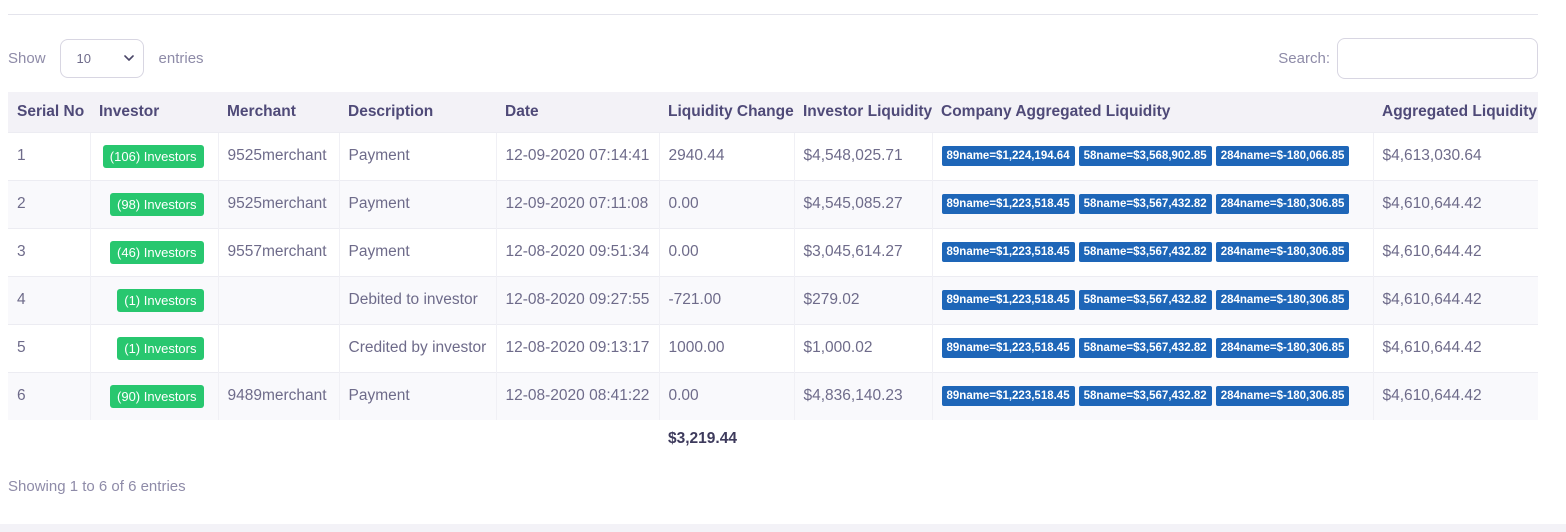  What do you see at coordinates (417, 299) in the screenshot?
I see `description-cell: Debited to investor` at bounding box center [417, 299].